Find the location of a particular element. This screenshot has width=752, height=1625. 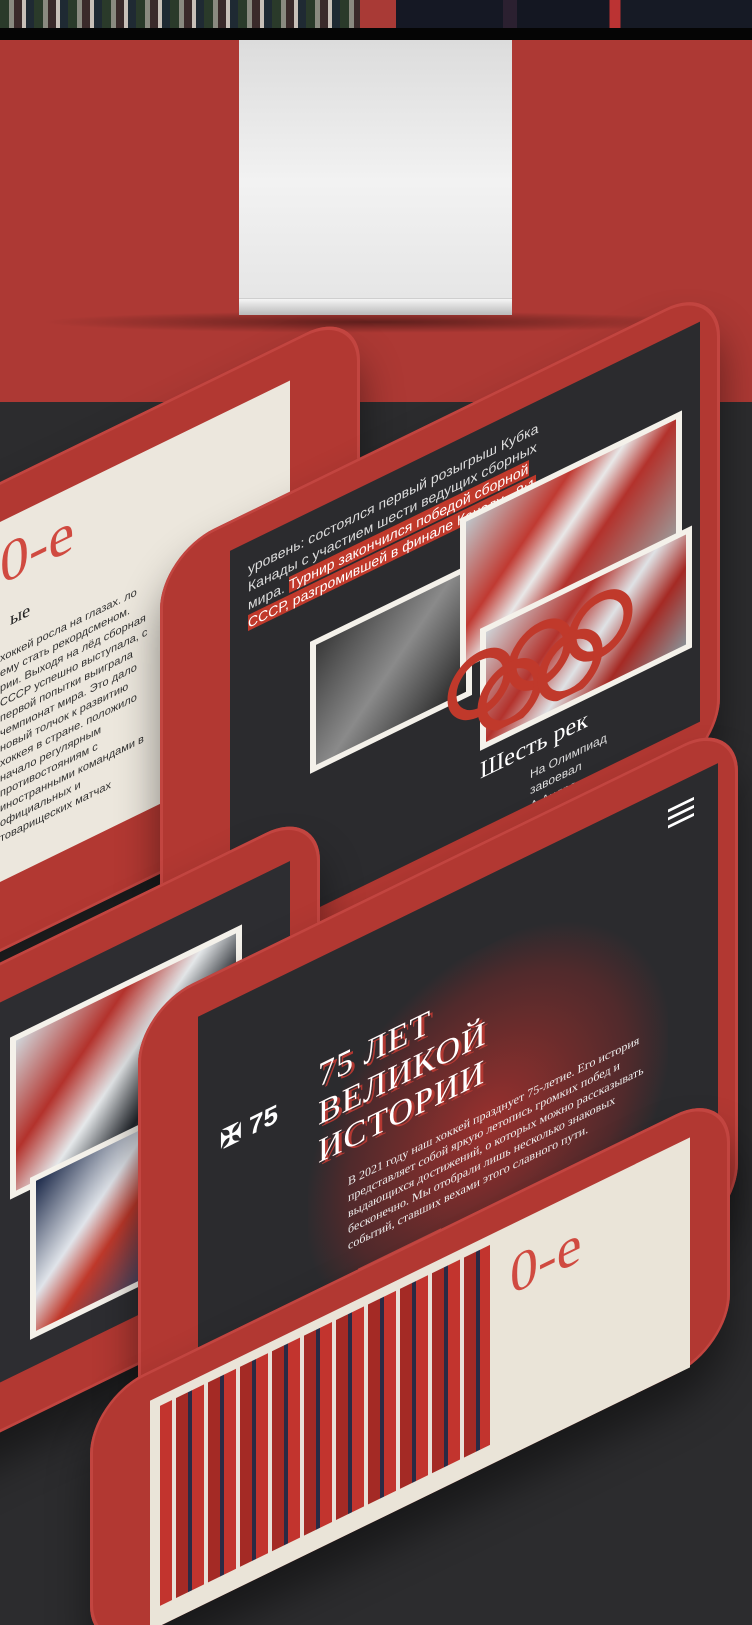

arena-photo is located at coordinates (574, 14).